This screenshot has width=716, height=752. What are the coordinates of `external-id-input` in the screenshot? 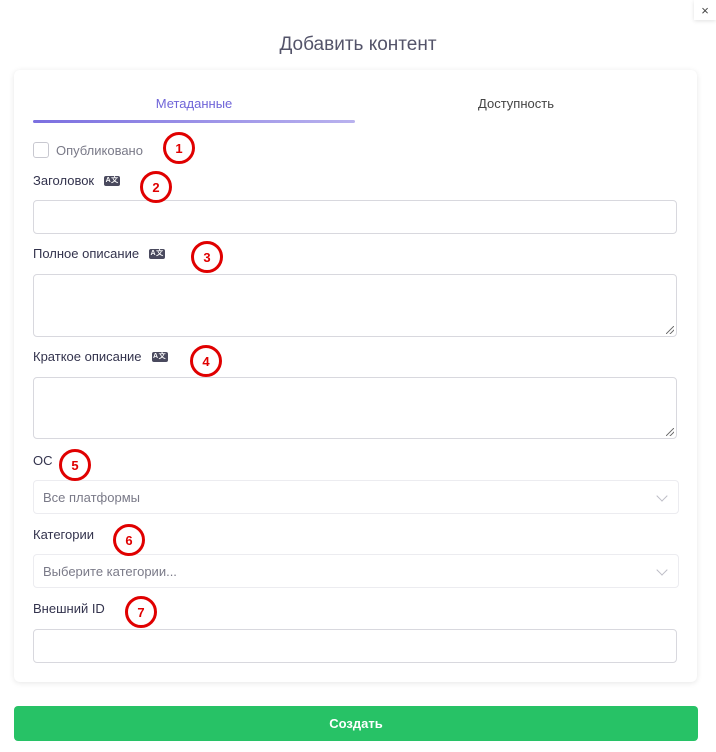 It's located at (355, 646).